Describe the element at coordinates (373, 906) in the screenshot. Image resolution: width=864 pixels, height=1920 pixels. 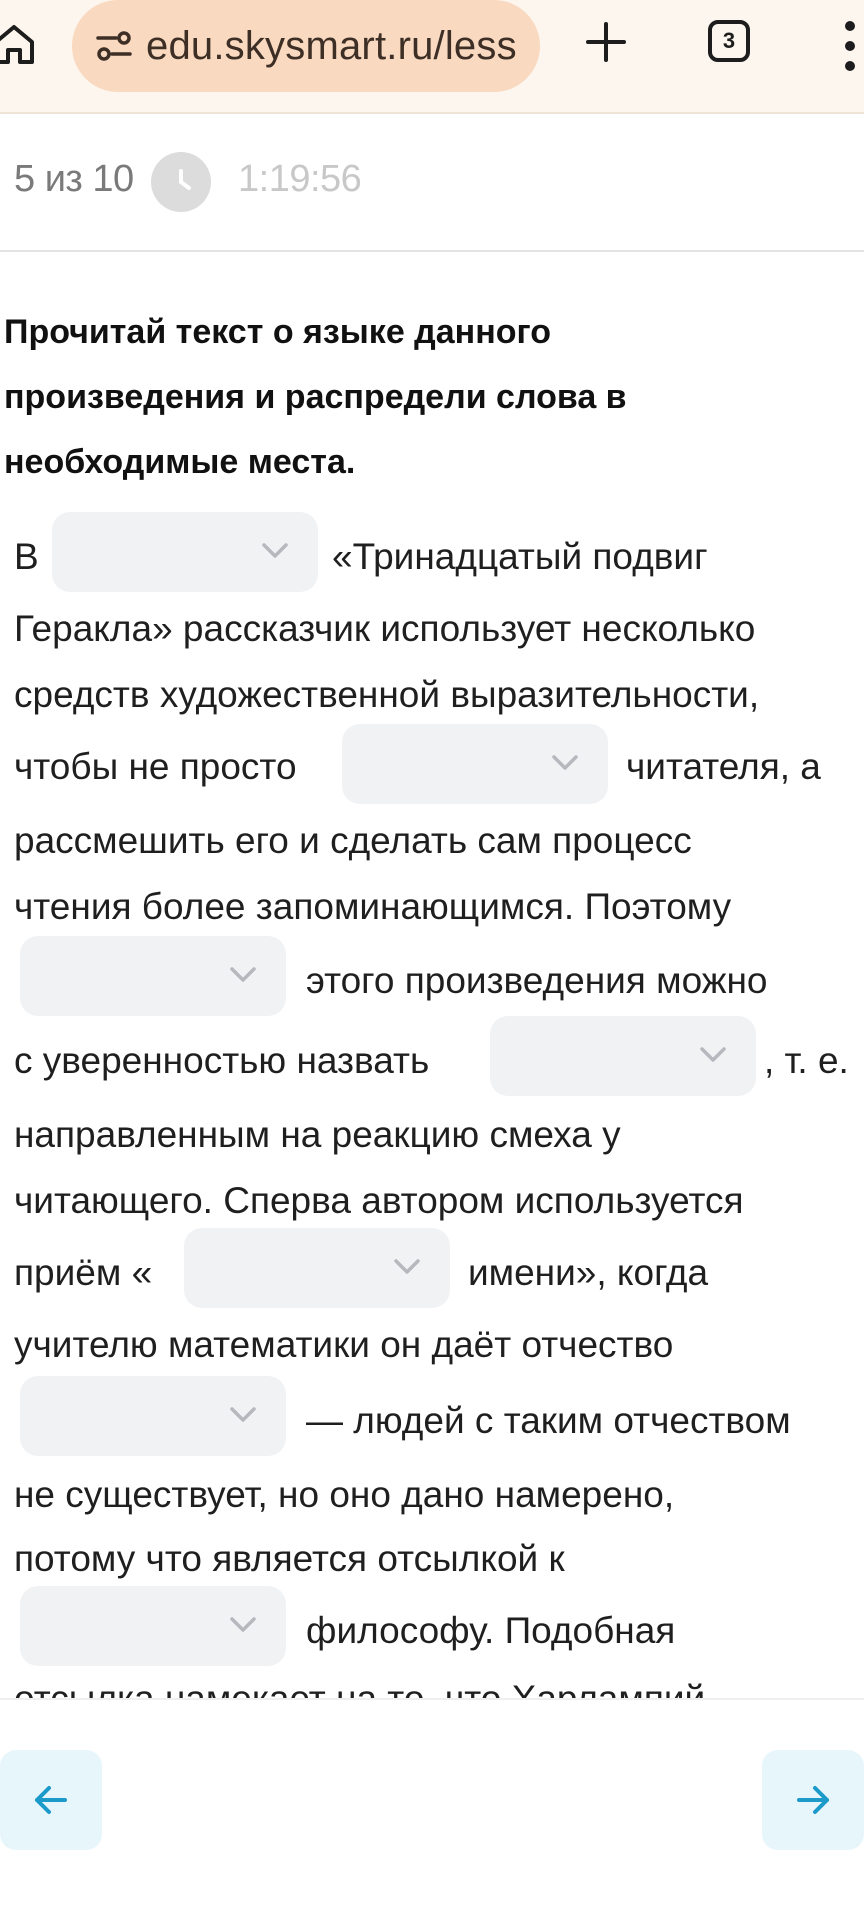
I see `text-fragment: чтения более запоминающимся. Поэтому` at that location.